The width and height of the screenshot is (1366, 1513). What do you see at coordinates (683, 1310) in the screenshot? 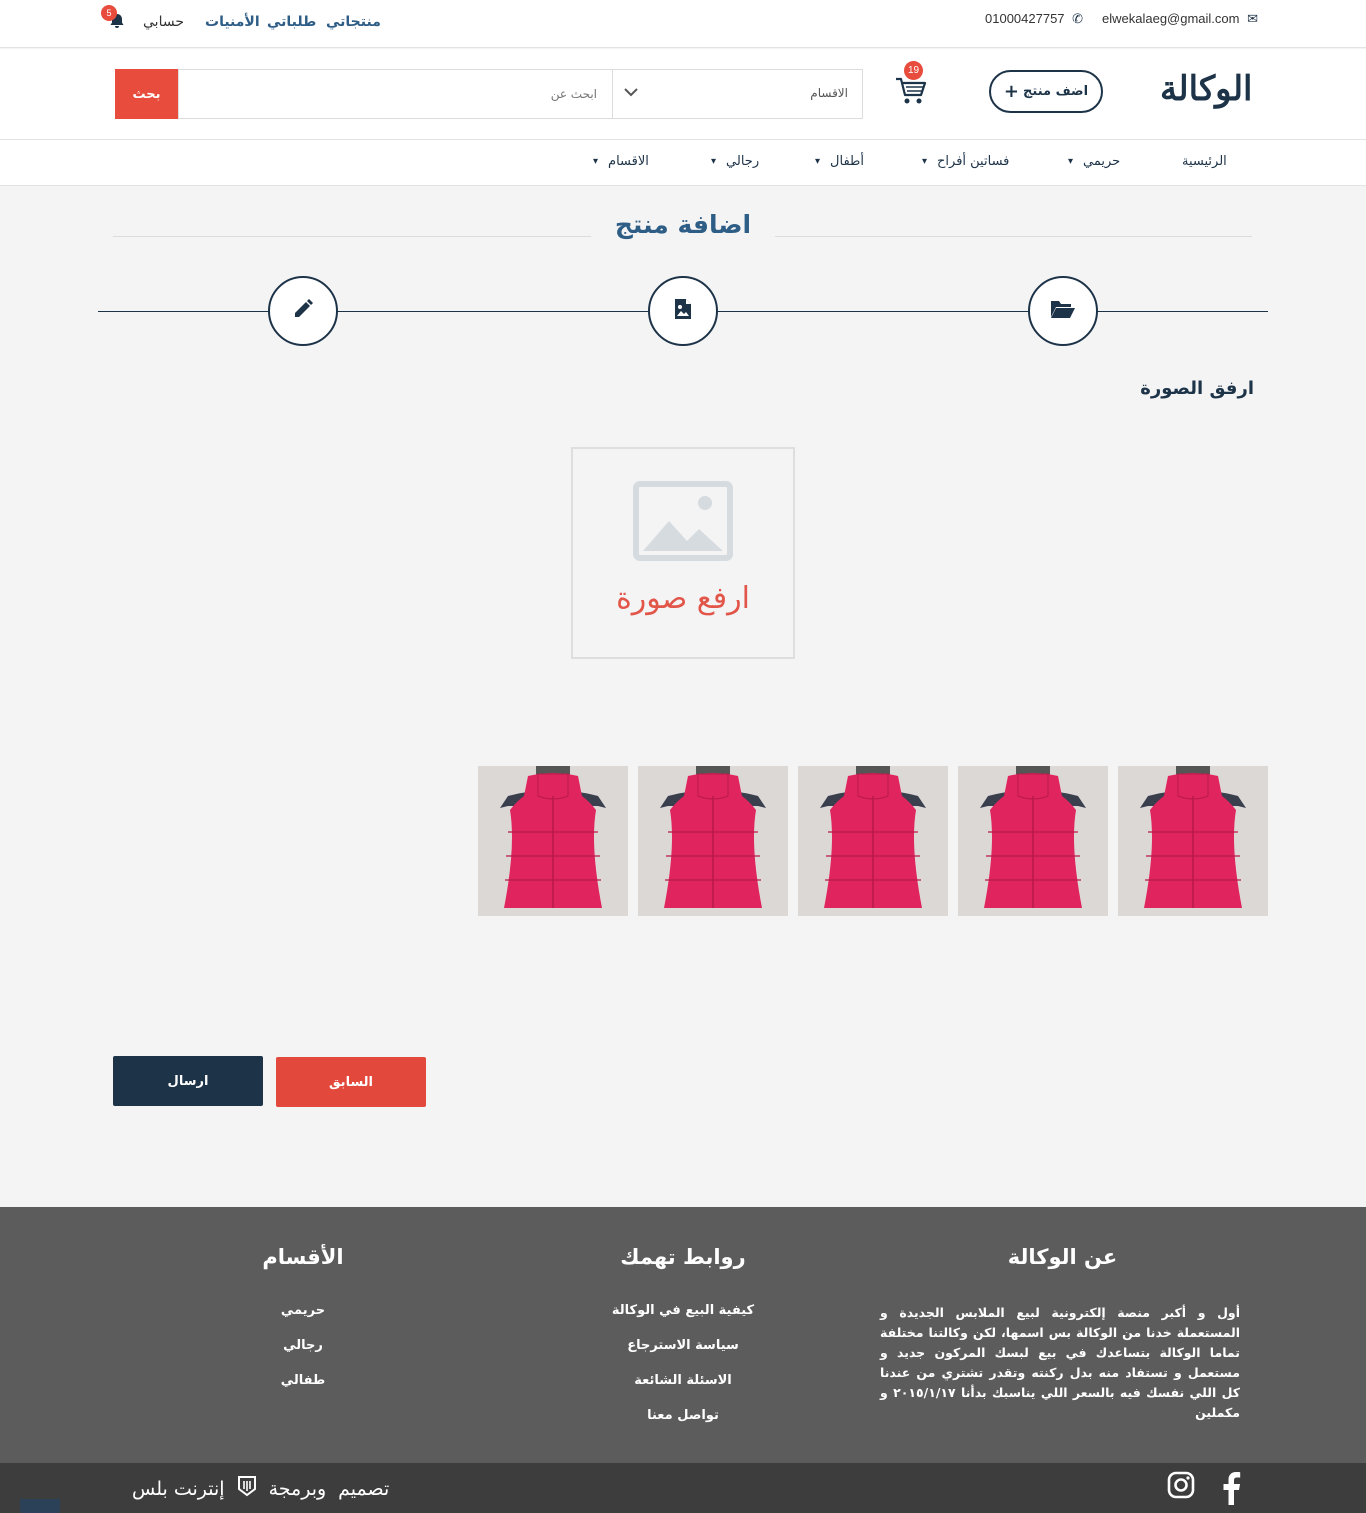
I see `footer-link: كيفية البيع في الوكالة` at bounding box center [683, 1310].